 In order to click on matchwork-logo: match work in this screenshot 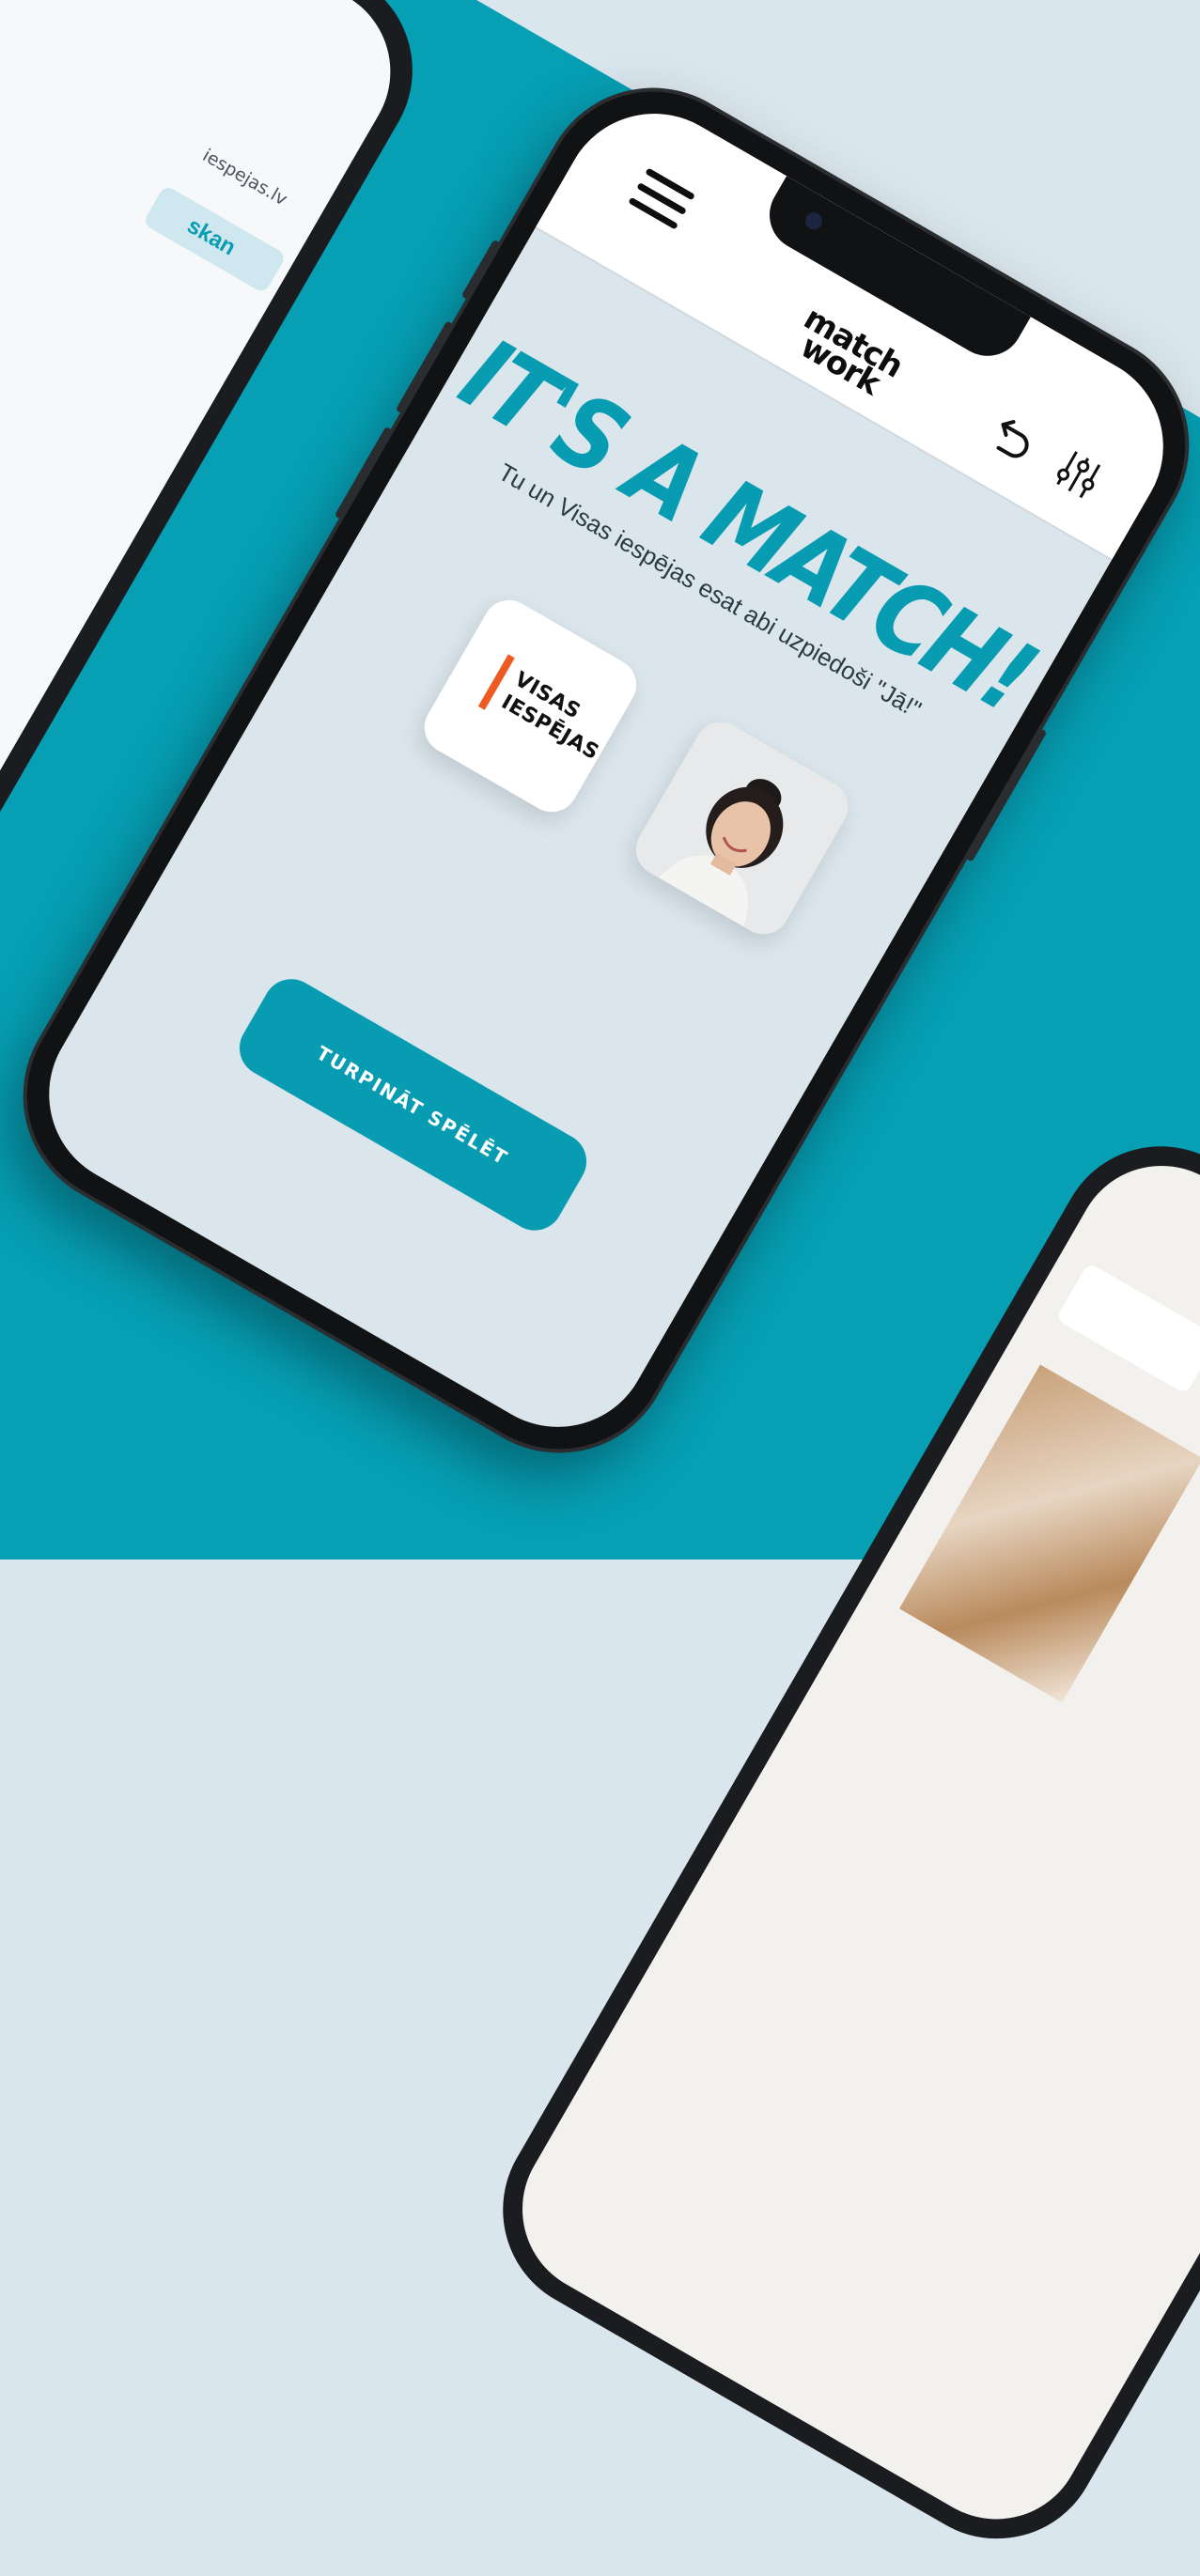, I will do `click(848, 352)`.